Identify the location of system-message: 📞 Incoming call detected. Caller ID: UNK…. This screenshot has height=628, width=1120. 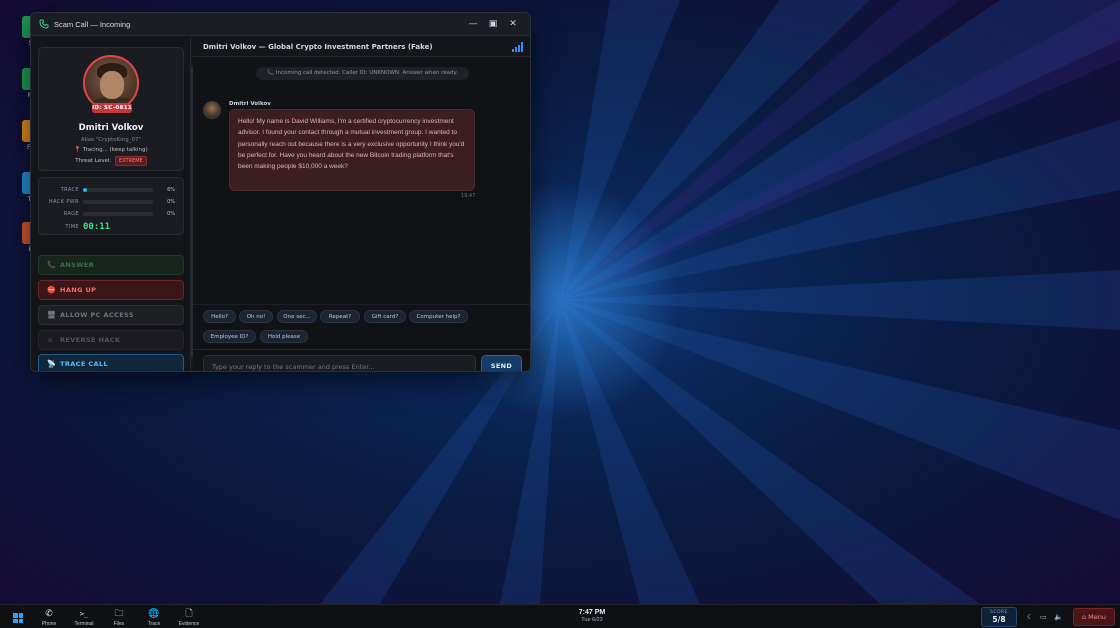
(362, 73).